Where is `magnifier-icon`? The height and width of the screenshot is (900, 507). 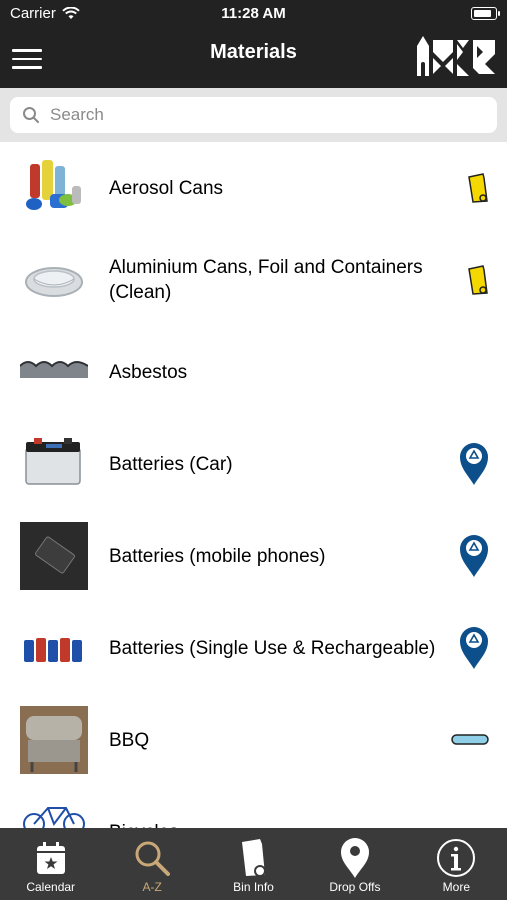
magnifier-icon is located at coordinates (153, 858).